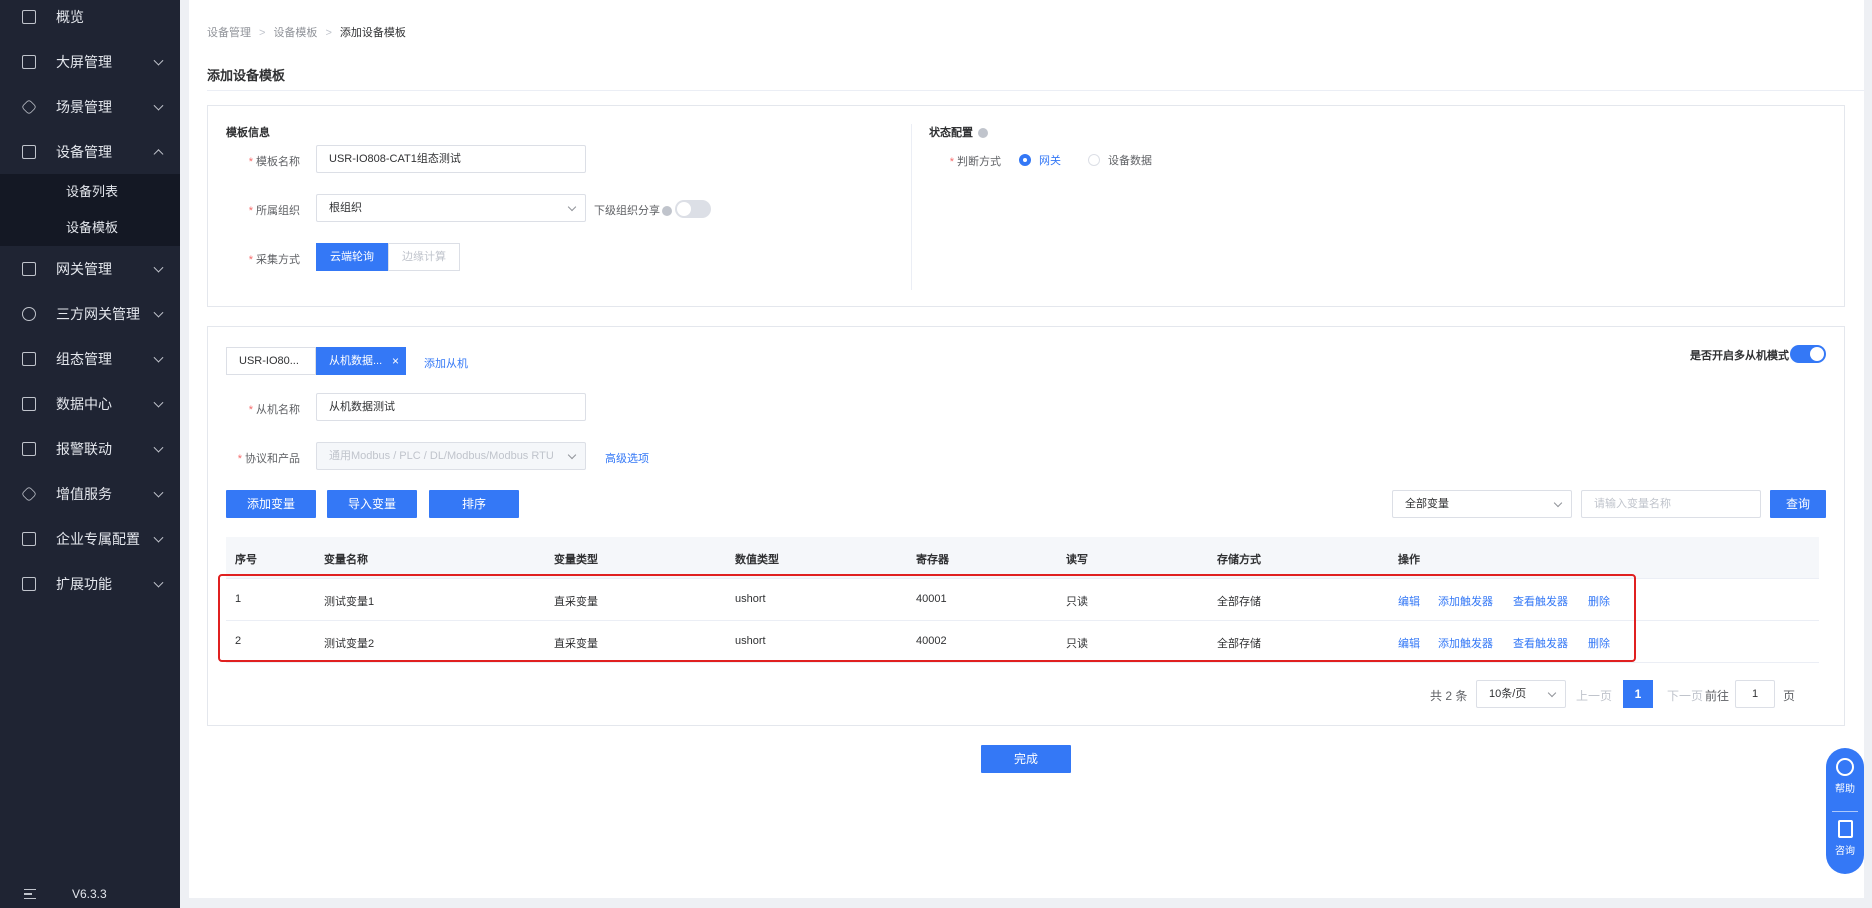  I want to click on col-index: 序号, so click(246, 560).